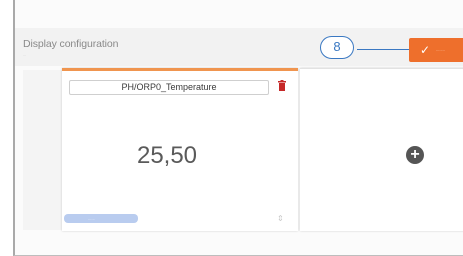  I want to click on sensor-value: 25,50, so click(167, 155).